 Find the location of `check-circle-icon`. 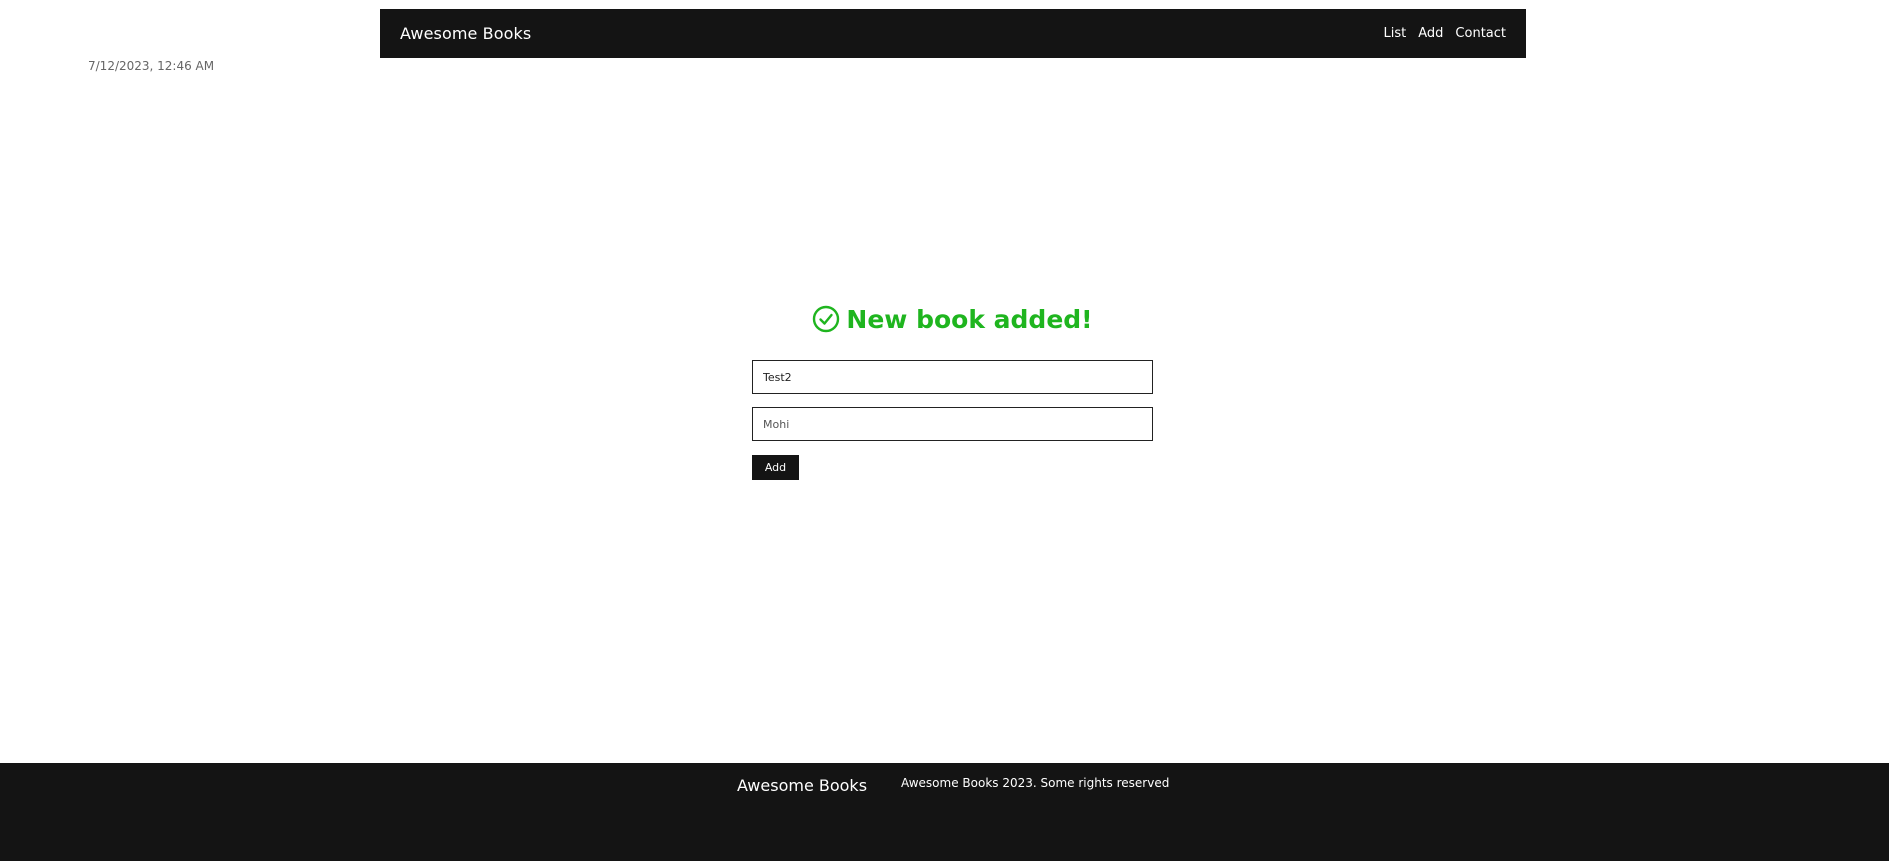

check-circle-icon is located at coordinates (826, 319).